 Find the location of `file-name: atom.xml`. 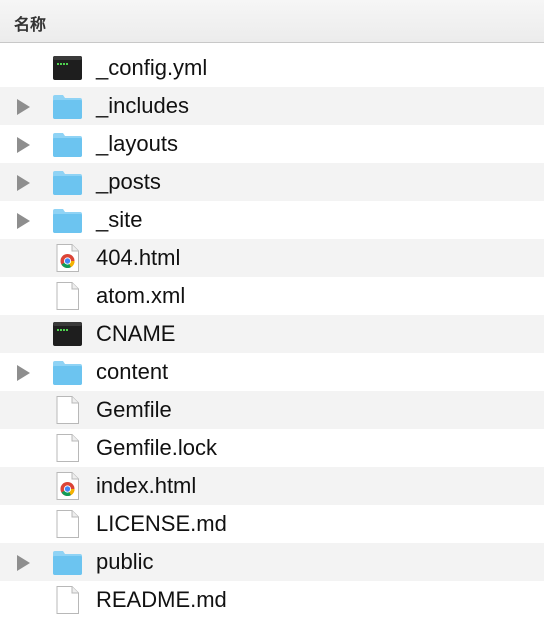

file-name: atom.xml is located at coordinates (141, 295).